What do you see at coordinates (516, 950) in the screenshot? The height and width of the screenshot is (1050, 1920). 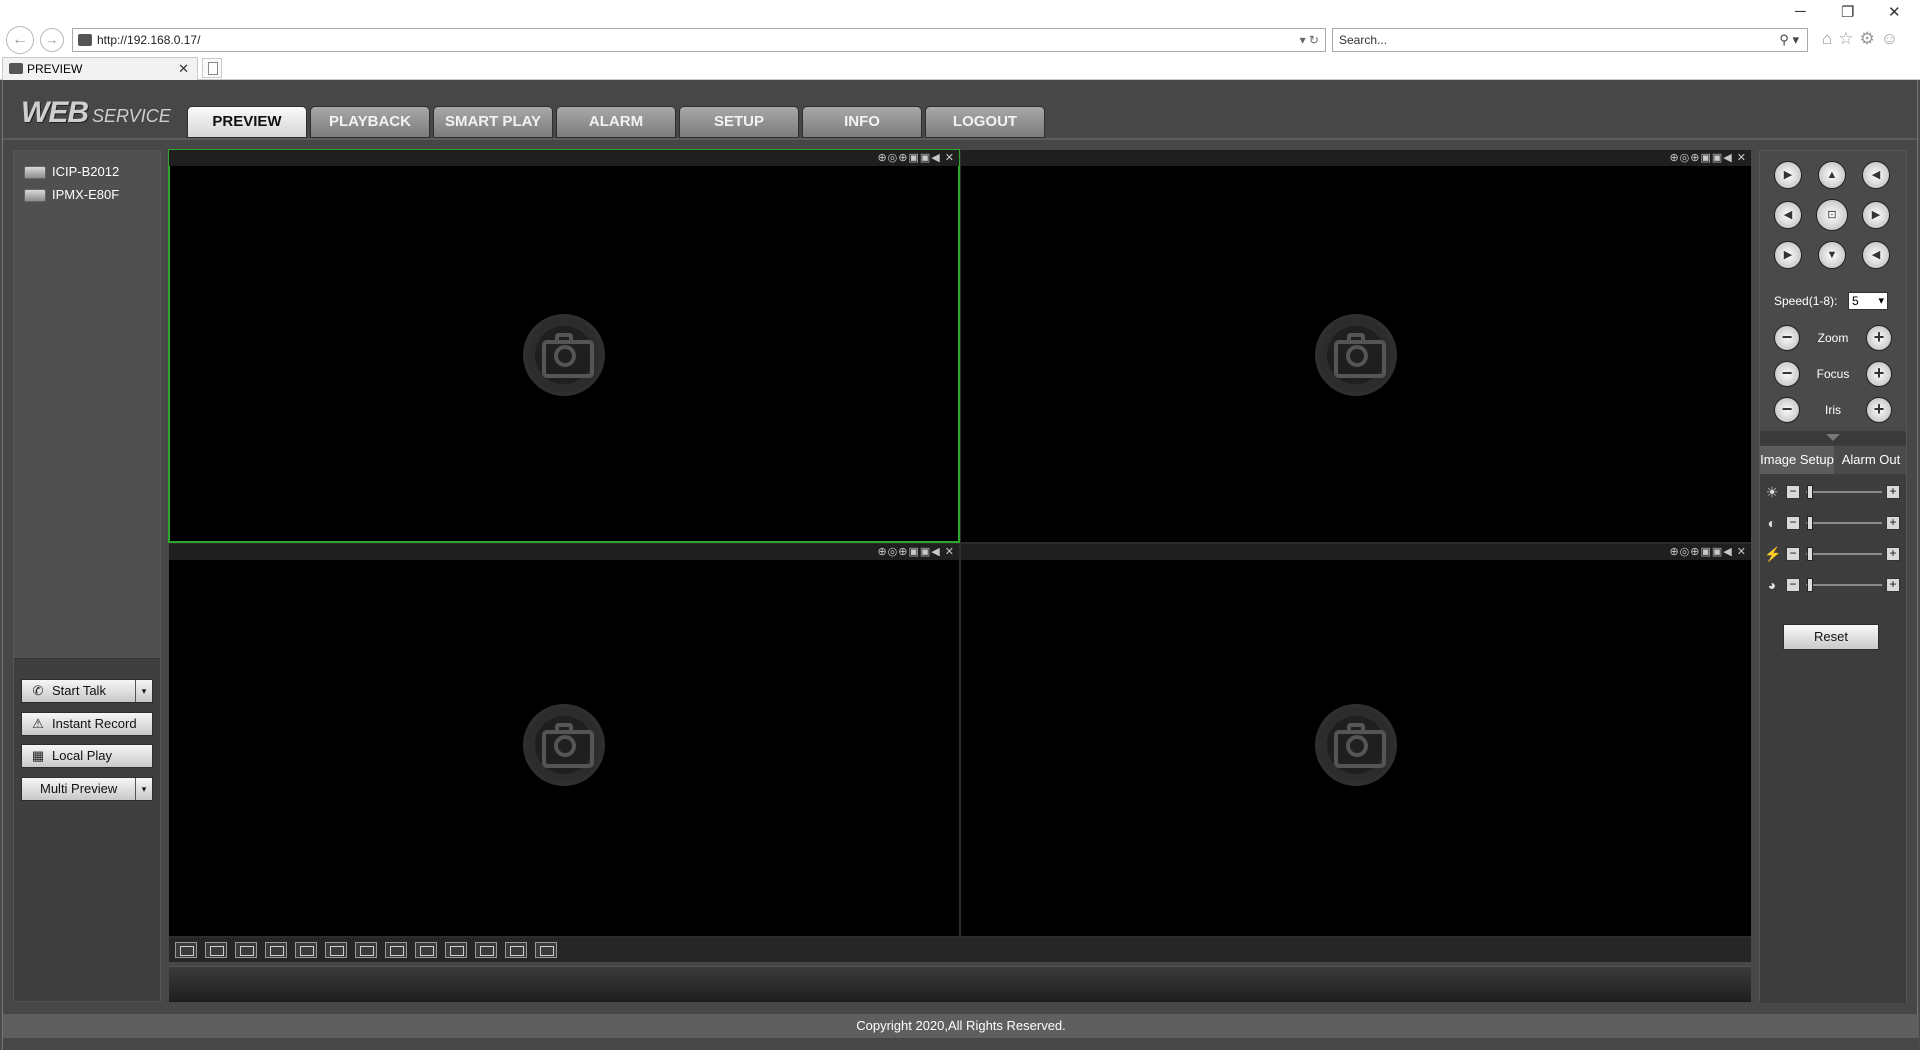 I see `layout-16-icon` at bounding box center [516, 950].